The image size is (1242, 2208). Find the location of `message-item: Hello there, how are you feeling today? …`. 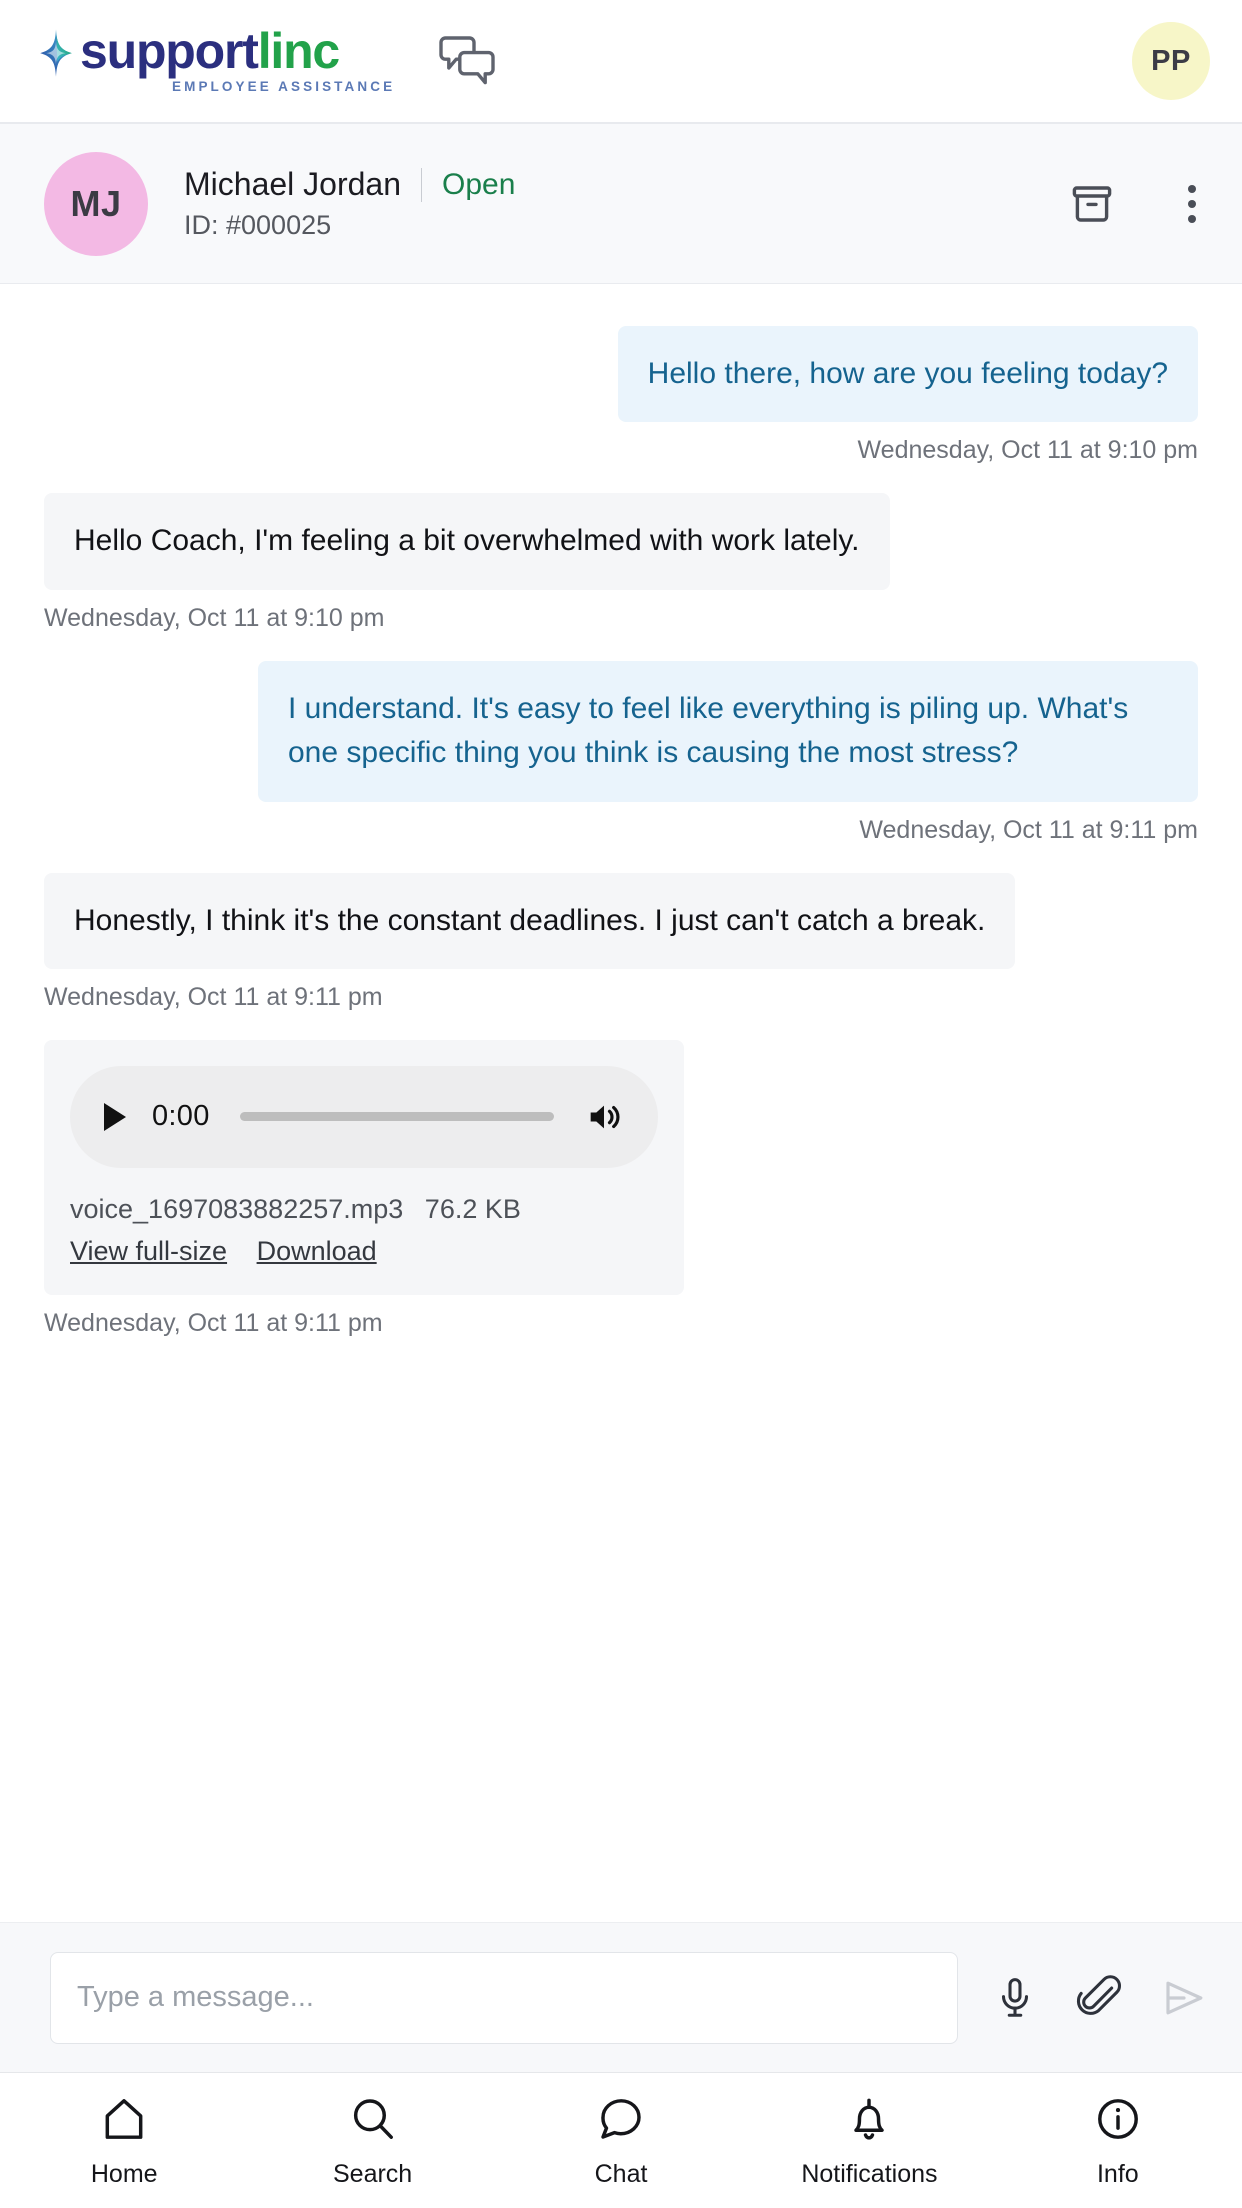

message-item: Hello there, how are you feeling today? … is located at coordinates (621, 395).